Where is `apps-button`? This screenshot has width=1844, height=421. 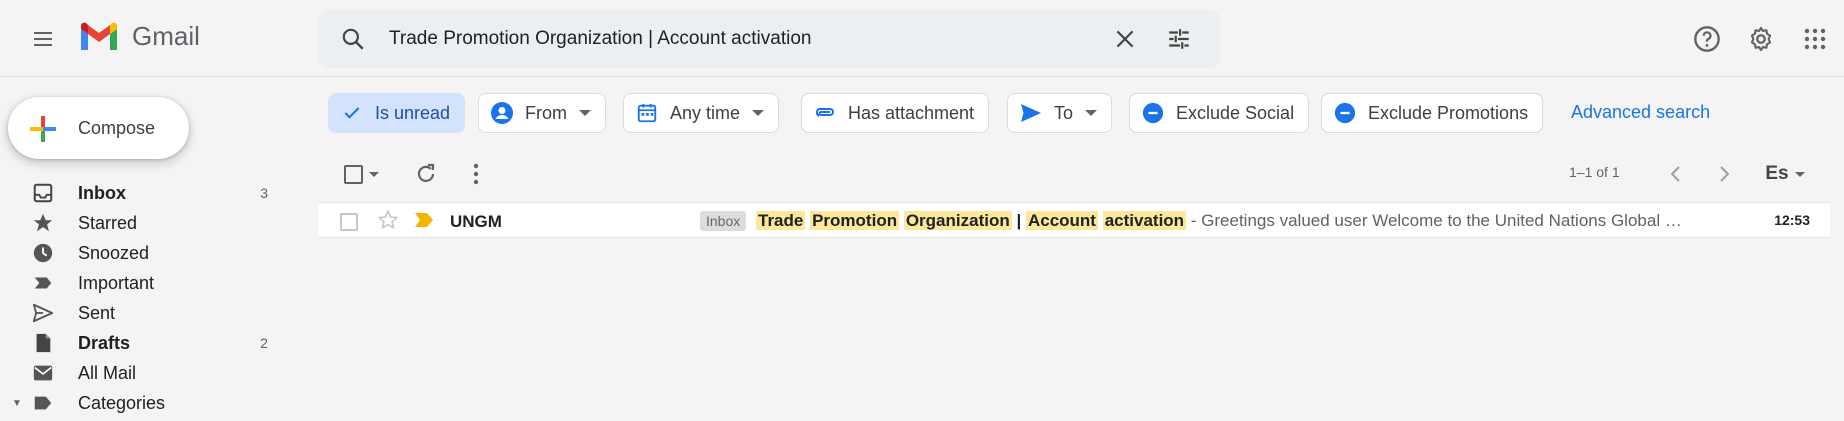 apps-button is located at coordinates (1815, 39).